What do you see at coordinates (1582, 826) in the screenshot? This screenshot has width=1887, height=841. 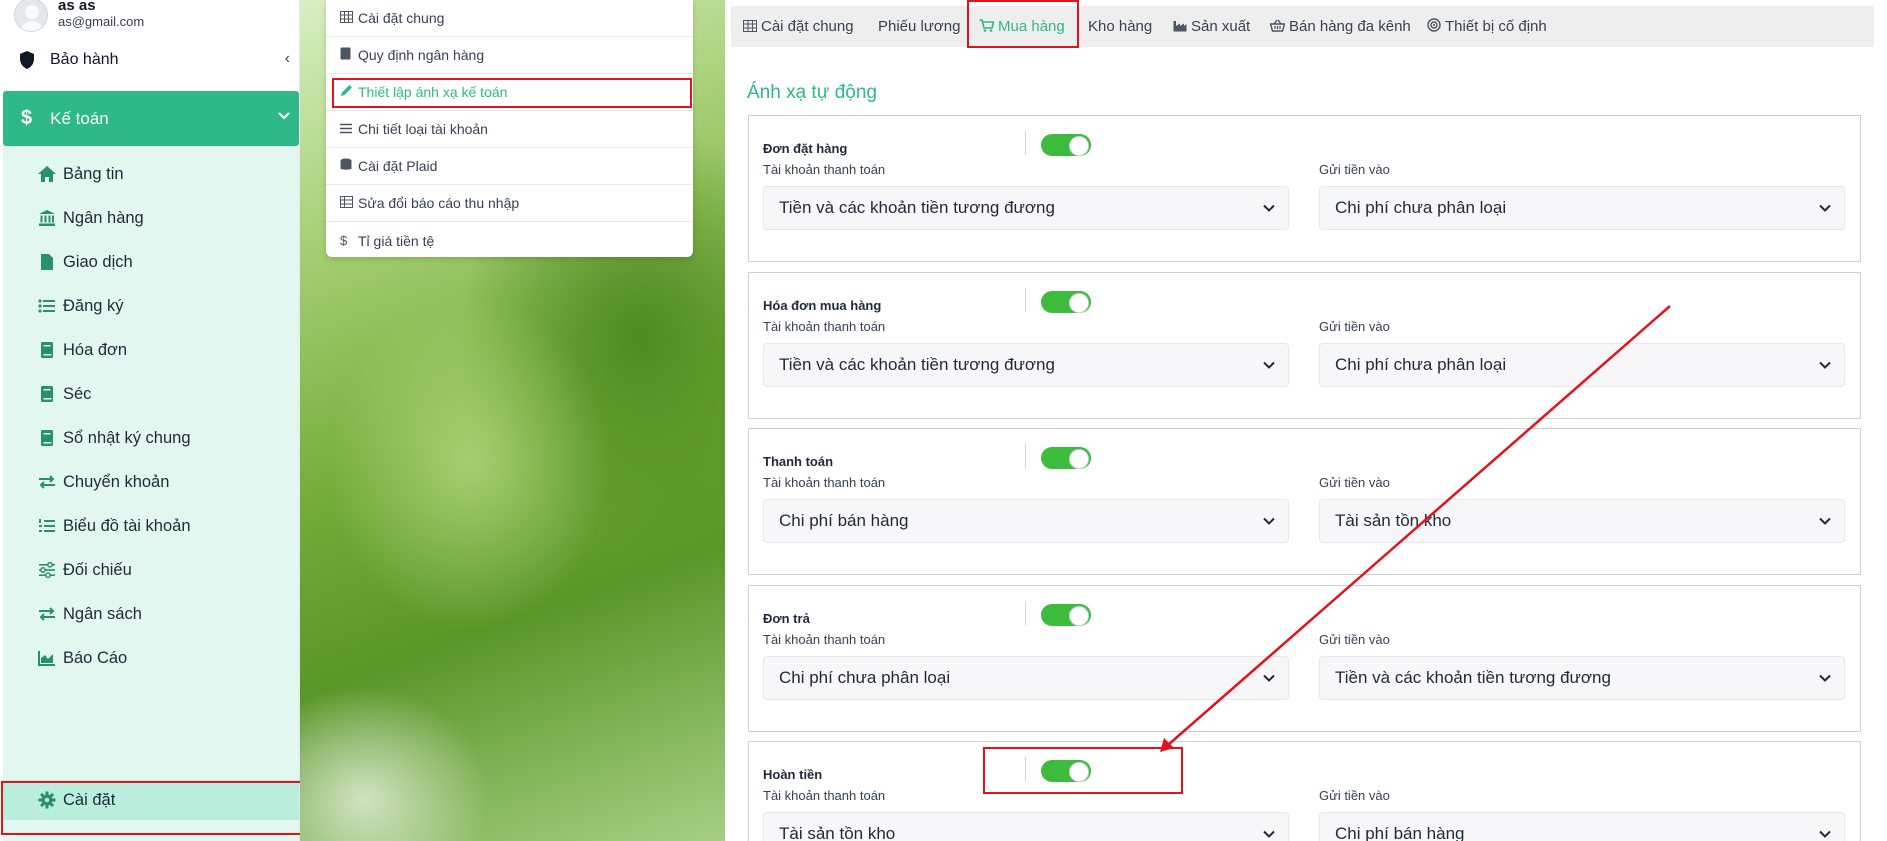 I see `deposit-to-select: Chi phí bán hàng` at bounding box center [1582, 826].